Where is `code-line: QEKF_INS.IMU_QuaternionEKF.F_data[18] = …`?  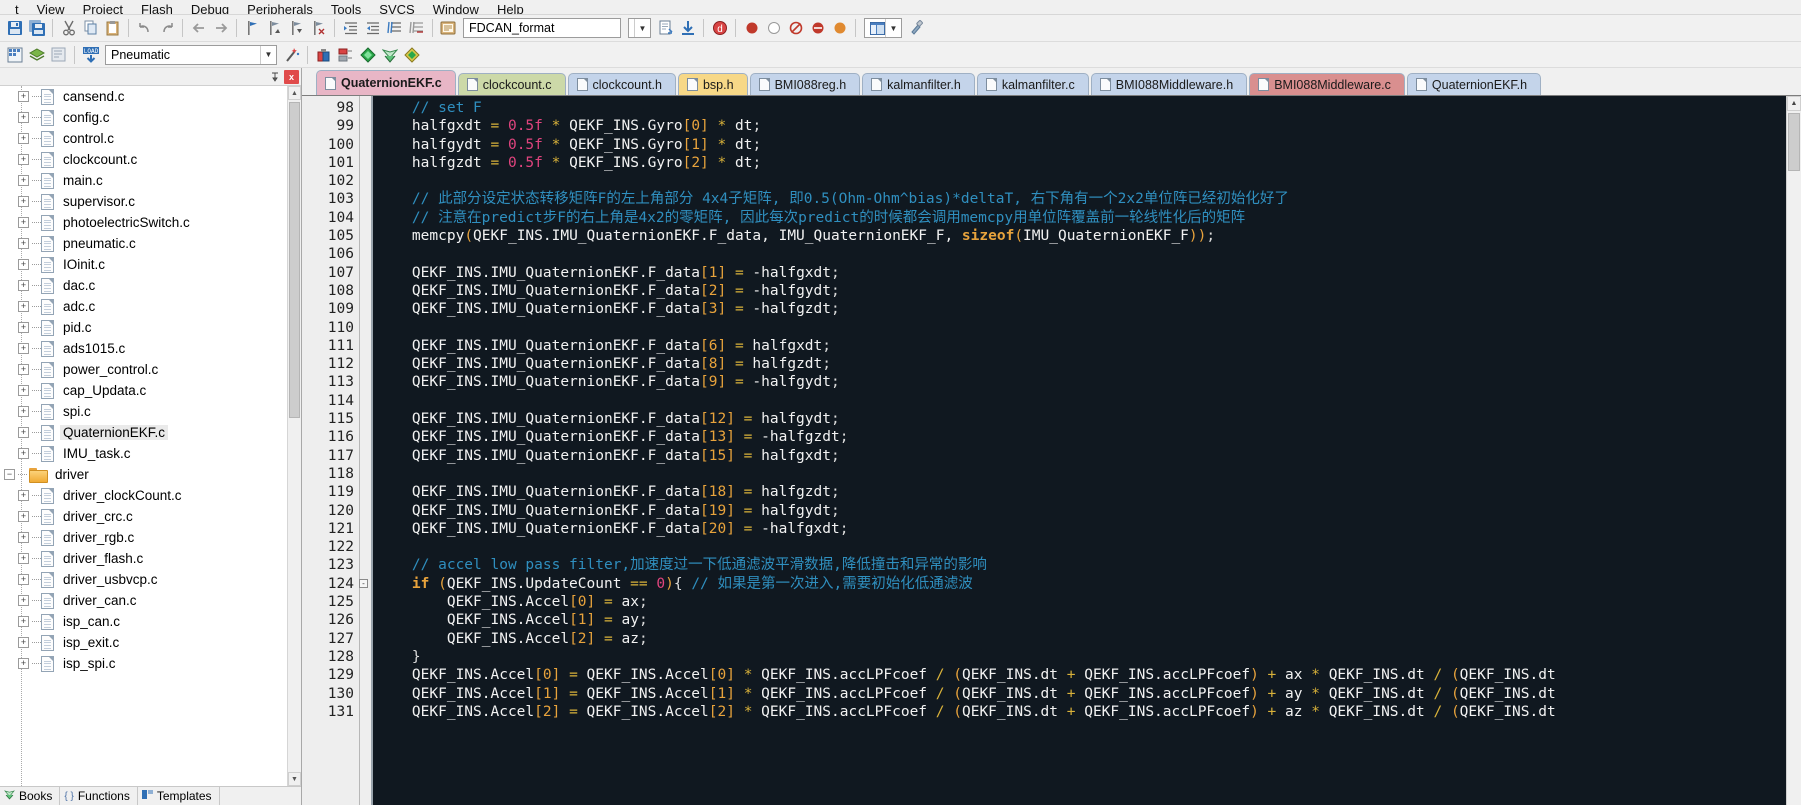
code-line: QEKF_INS.IMU_QuaternionEKF.F_data[18] = … is located at coordinates (1081, 492).